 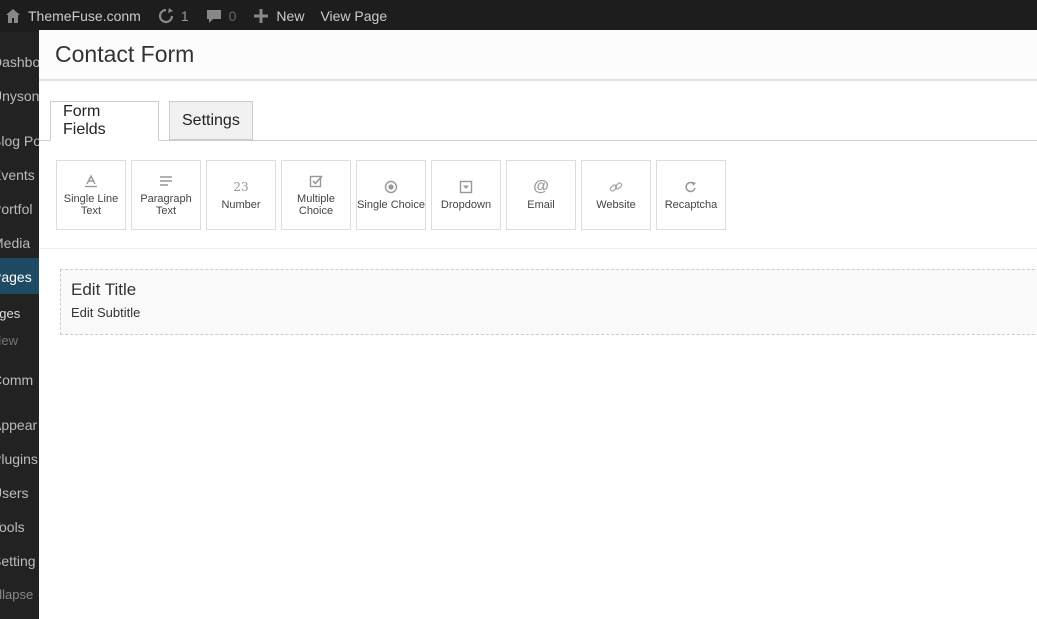 What do you see at coordinates (19, 62) in the screenshot?
I see `sidebar-item-dashboard: Dashbo` at bounding box center [19, 62].